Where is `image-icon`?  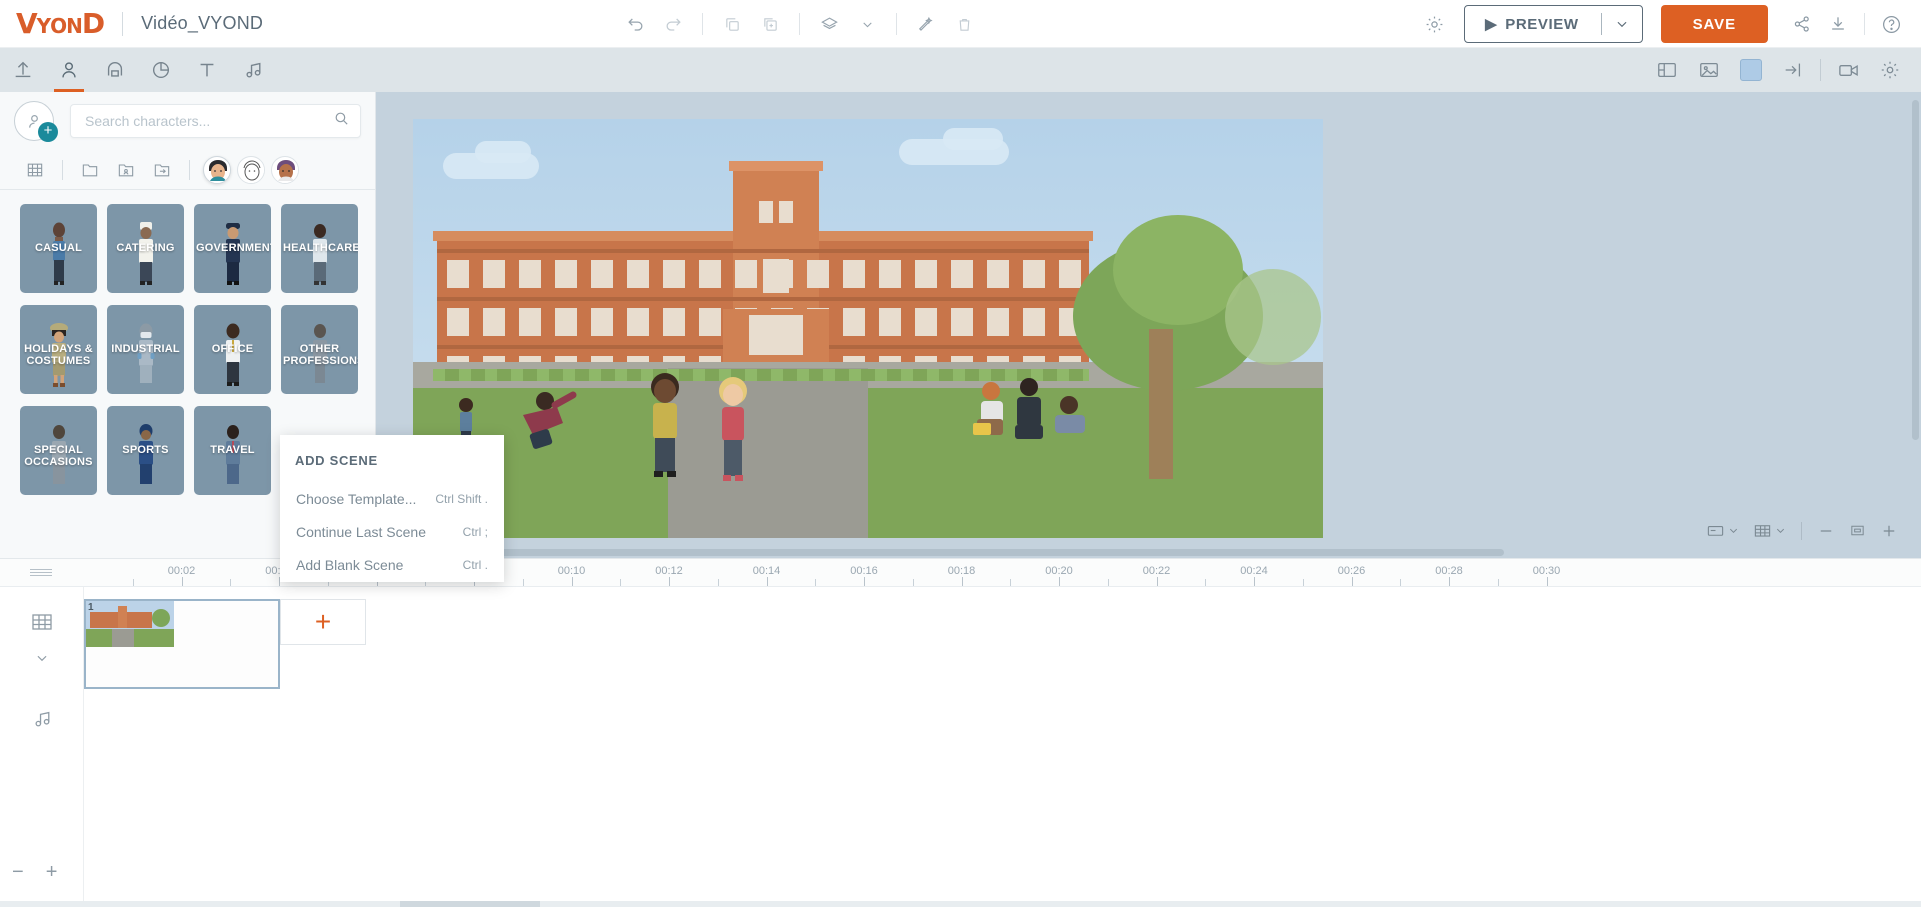
image-icon is located at coordinates (1709, 70).